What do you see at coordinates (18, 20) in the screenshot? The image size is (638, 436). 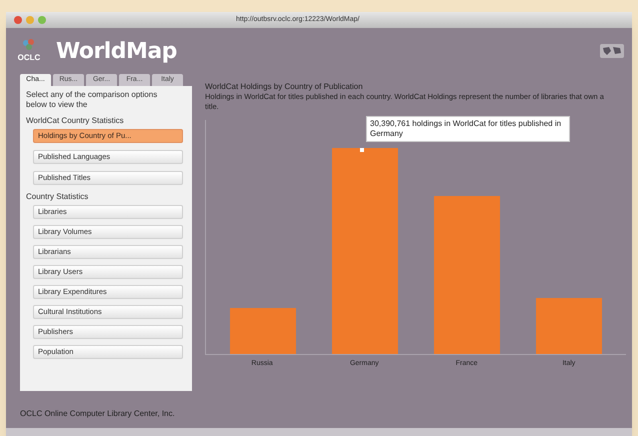 I see `close-button` at bounding box center [18, 20].